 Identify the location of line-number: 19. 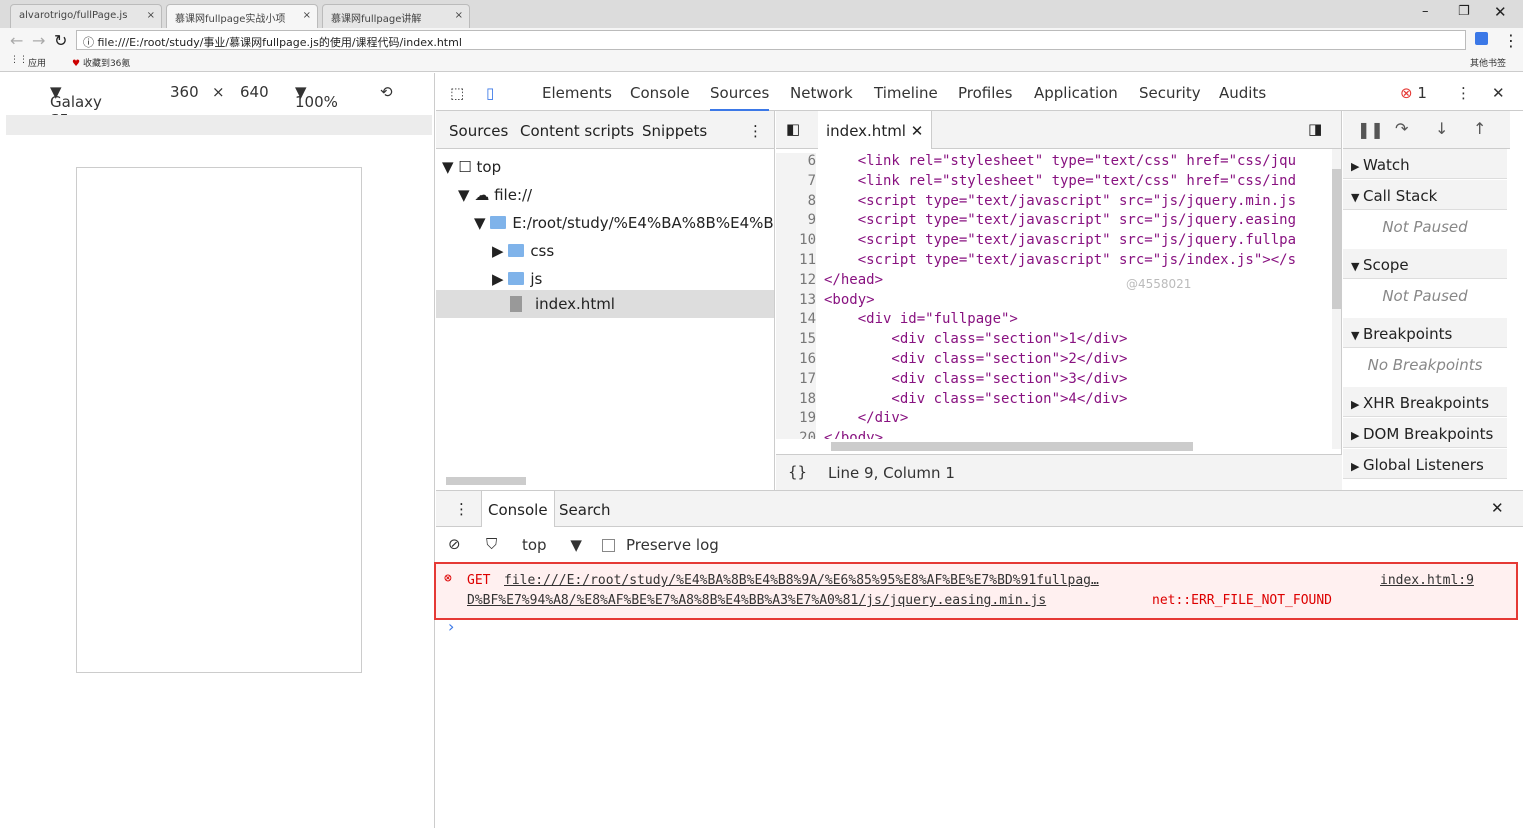
(796, 420).